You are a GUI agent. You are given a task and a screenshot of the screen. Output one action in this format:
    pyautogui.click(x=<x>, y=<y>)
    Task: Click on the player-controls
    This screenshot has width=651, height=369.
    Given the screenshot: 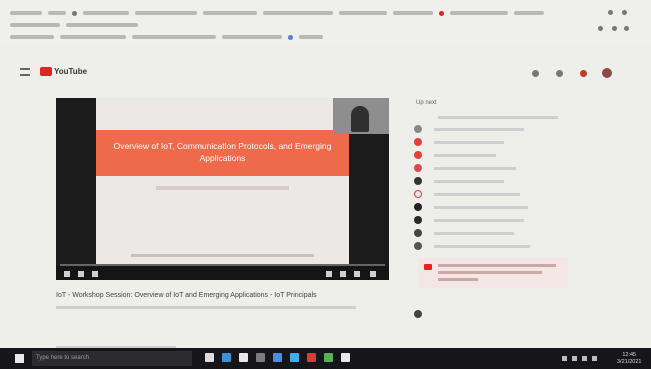 What is the action you would take?
    pyautogui.click(x=222, y=273)
    